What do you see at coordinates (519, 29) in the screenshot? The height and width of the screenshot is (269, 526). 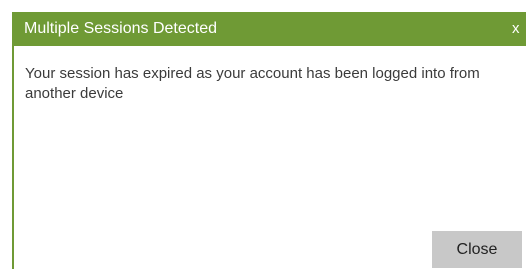 I see `dialog-close-icon: x` at bounding box center [519, 29].